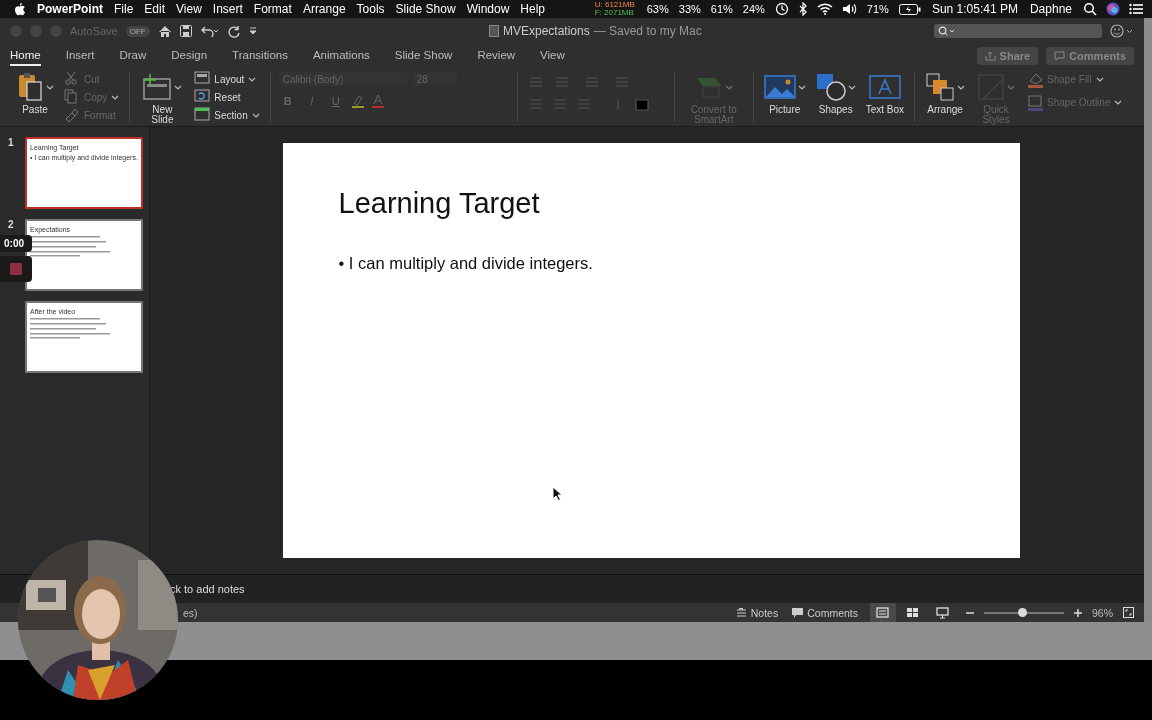 This screenshot has height=720, width=1152. What do you see at coordinates (647, 31) in the screenshot?
I see `save-status: — Saved to my Mac` at bounding box center [647, 31].